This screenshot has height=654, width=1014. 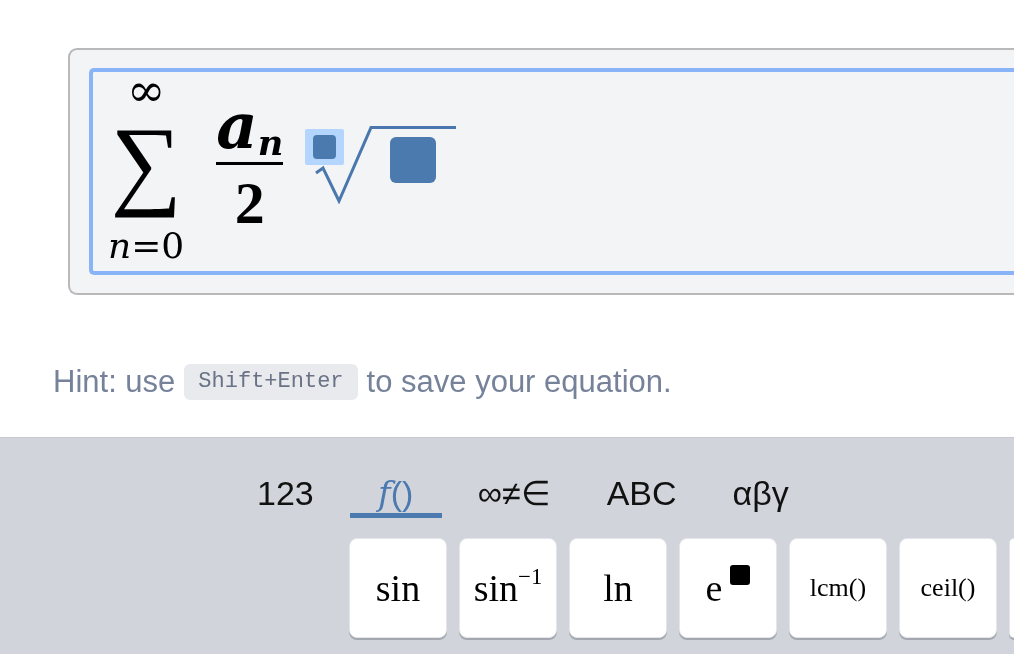 What do you see at coordinates (508, 588) in the screenshot?
I see `keyboard-key: sin$^{−1}$` at bounding box center [508, 588].